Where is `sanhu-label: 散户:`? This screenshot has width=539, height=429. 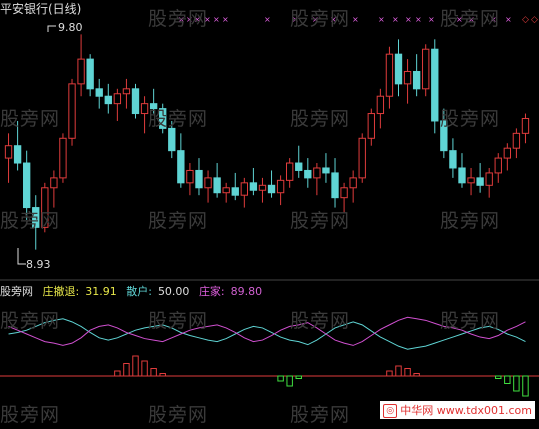 sanhu-label: 散户: is located at coordinates (139, 291).